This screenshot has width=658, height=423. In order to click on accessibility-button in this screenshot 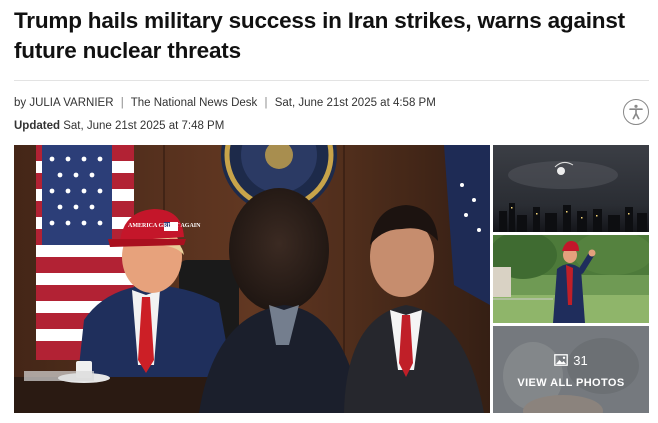, I will do `click(636, 112)`.